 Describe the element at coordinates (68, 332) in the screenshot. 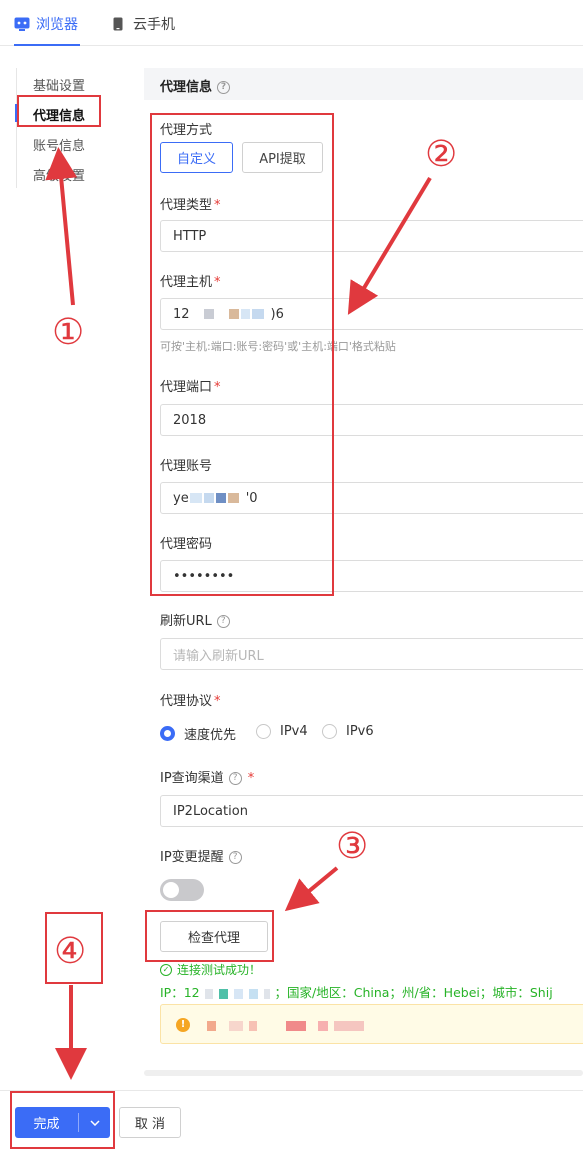

I see `annotation-number-1: ①` at that location.